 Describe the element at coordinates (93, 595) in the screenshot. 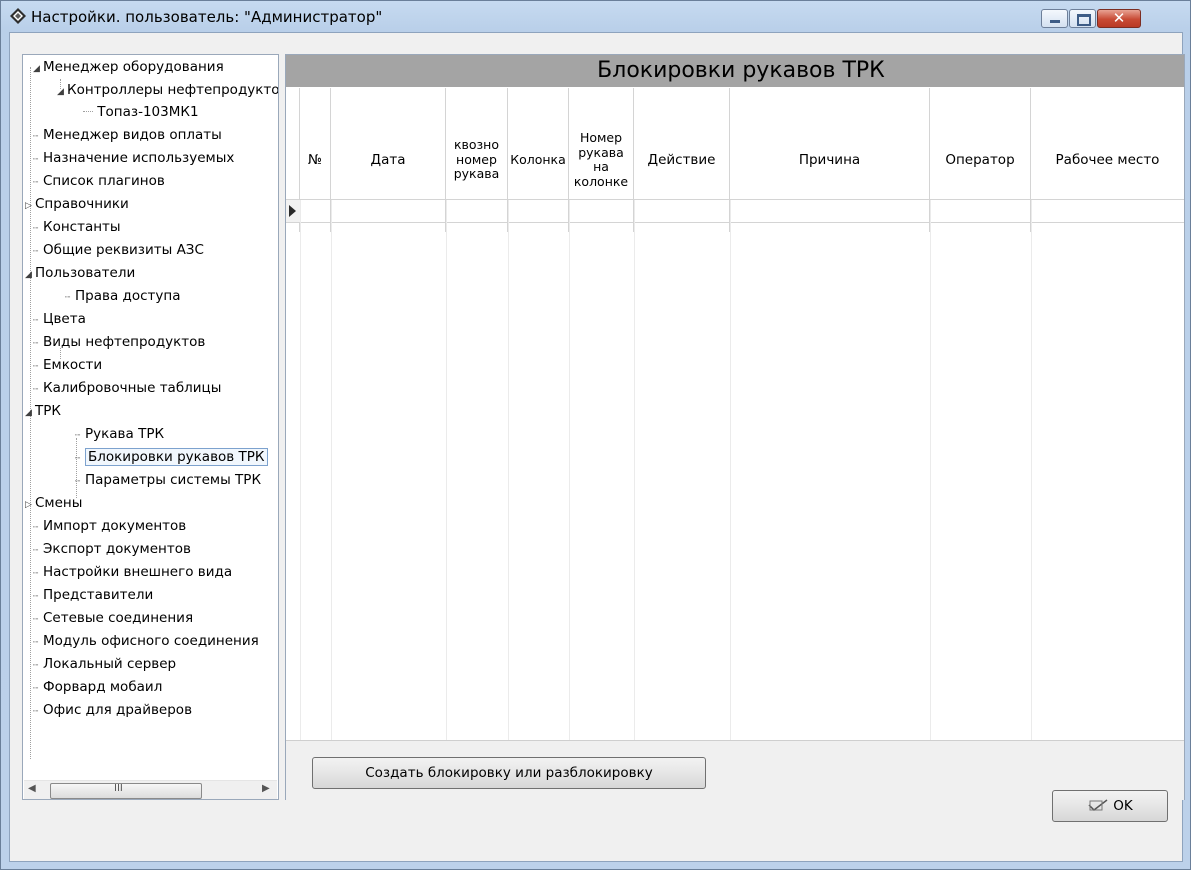

I see `tree-item-representatives: ┈ Представители` at that location.